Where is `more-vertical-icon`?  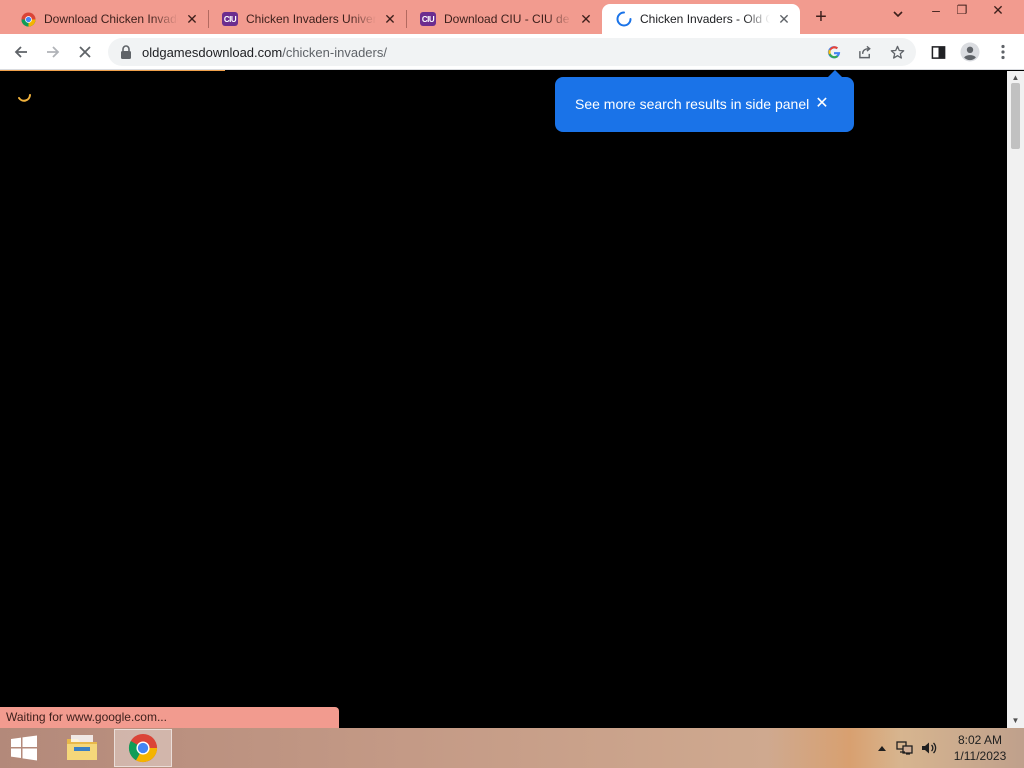
more-vertical-icon is located at coordinates (1003, 52).